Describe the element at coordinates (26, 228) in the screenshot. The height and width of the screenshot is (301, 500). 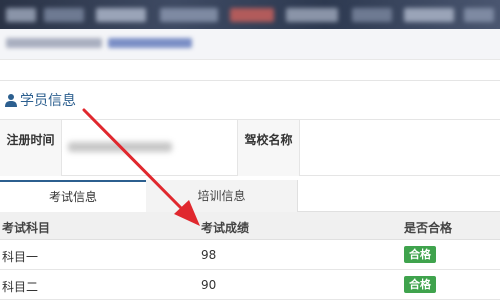
I see `col-subject: 考试科目` at that location.